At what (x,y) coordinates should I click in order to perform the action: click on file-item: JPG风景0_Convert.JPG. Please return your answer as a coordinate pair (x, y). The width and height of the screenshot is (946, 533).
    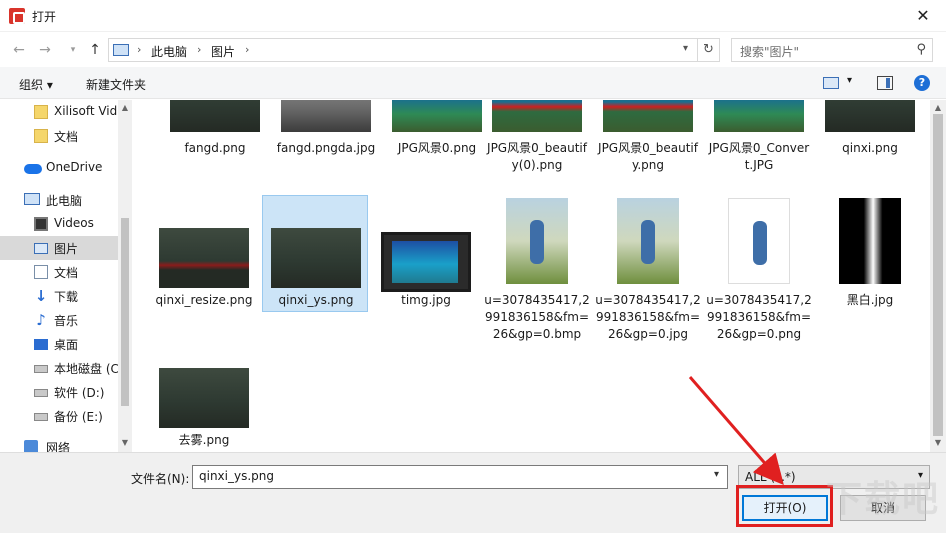
    Looking at the image, I should click on (759, 140).